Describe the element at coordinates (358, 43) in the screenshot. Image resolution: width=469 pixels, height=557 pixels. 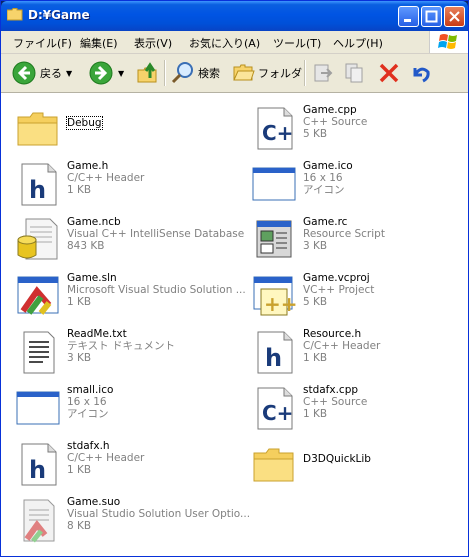
I see `menu-help: ヘルプ(H)` at that location.